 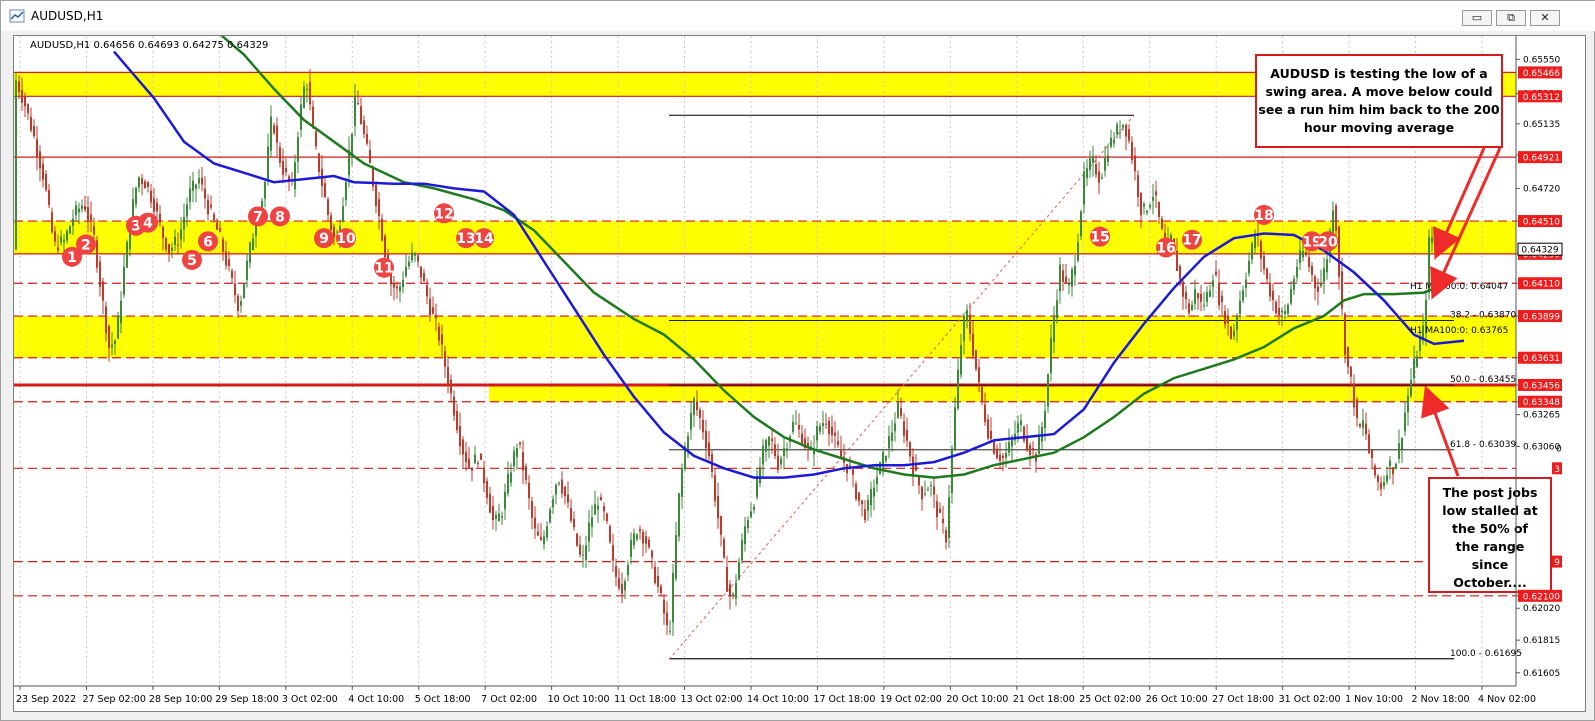 I want to click on swing-marker-2: 2, so click(x=86, y=244).